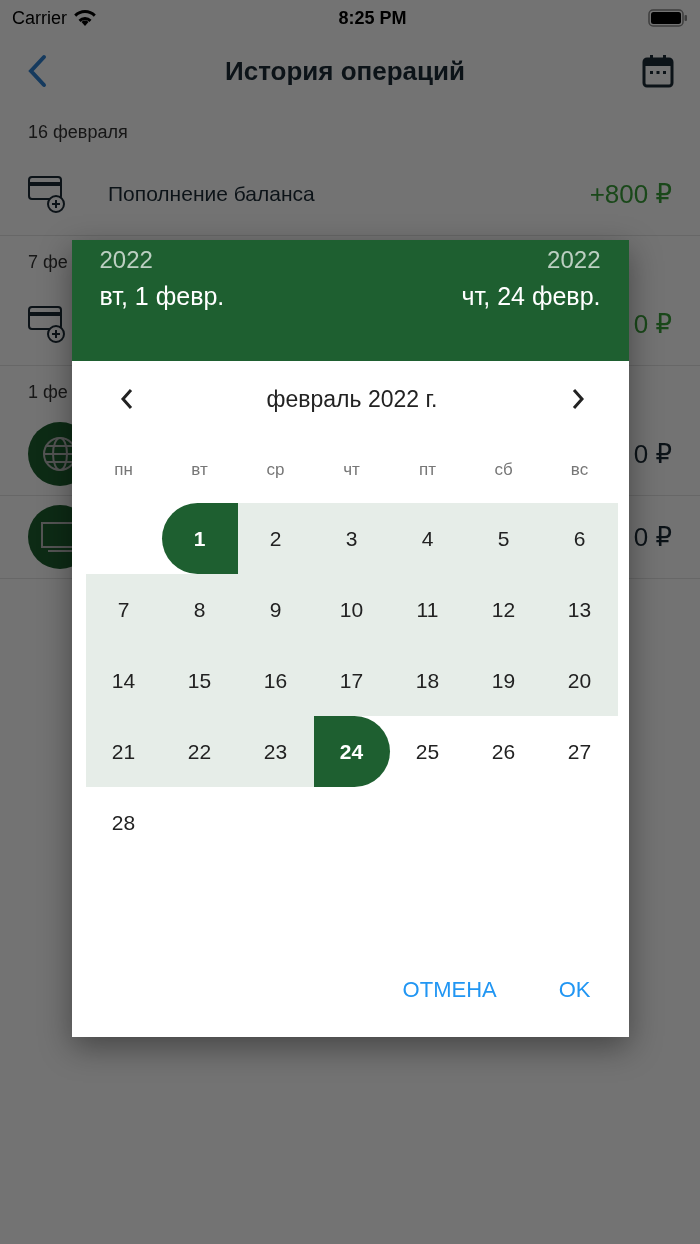  Describe the element at coordinates (351, 751) in the screenshot. I see `calendar-day: 24` at that location.